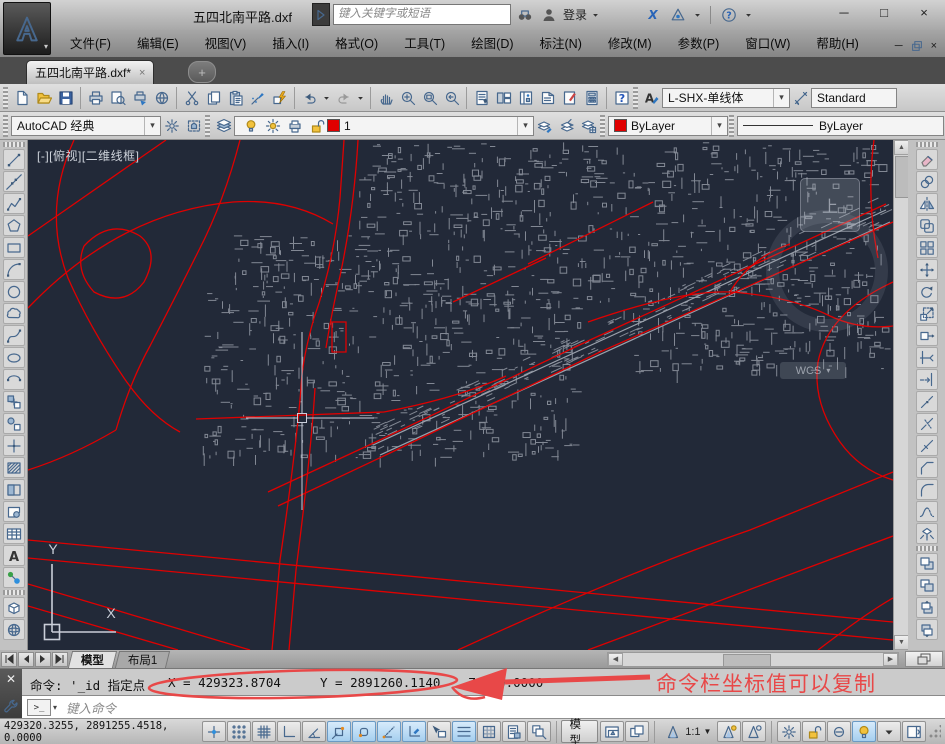  Describe the element at coordinates (914, 731) in the screenshot. I see `clean-screen-icon` at that location.